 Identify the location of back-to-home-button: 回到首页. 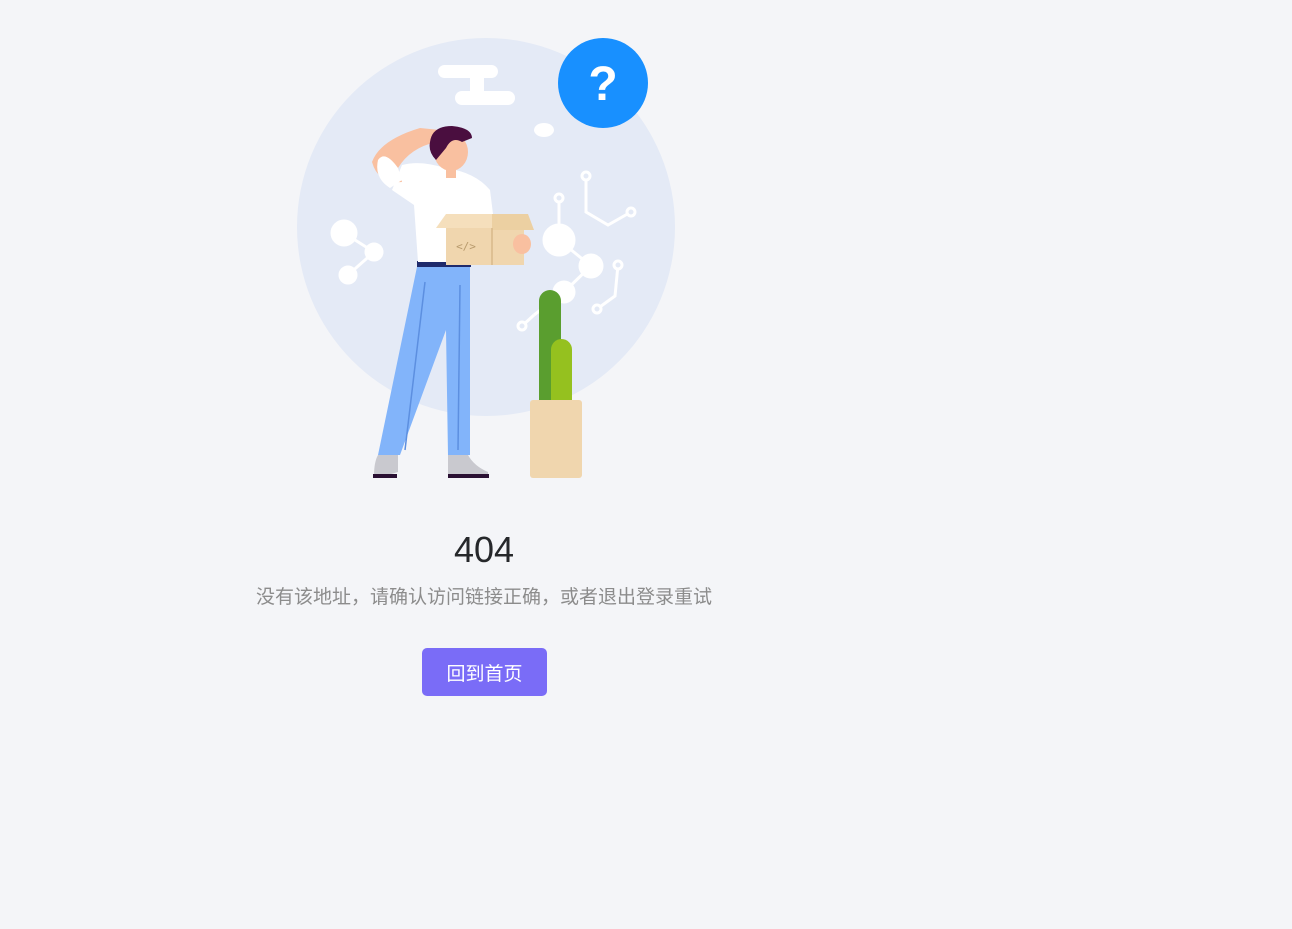
(484, 672).